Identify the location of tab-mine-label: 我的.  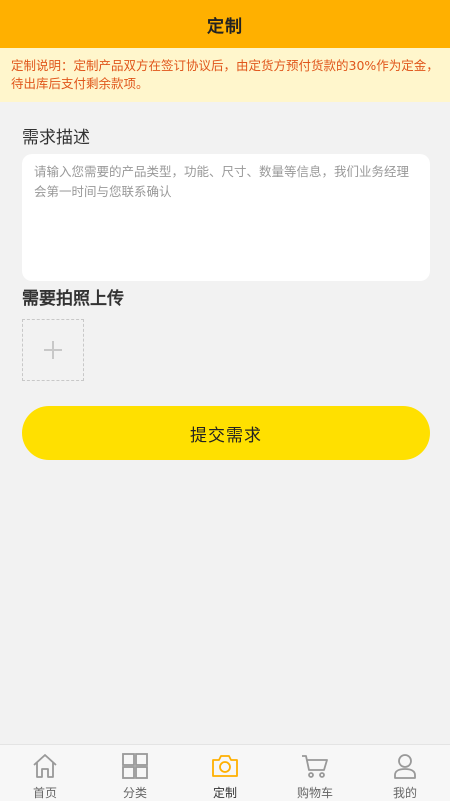
(404, 793).